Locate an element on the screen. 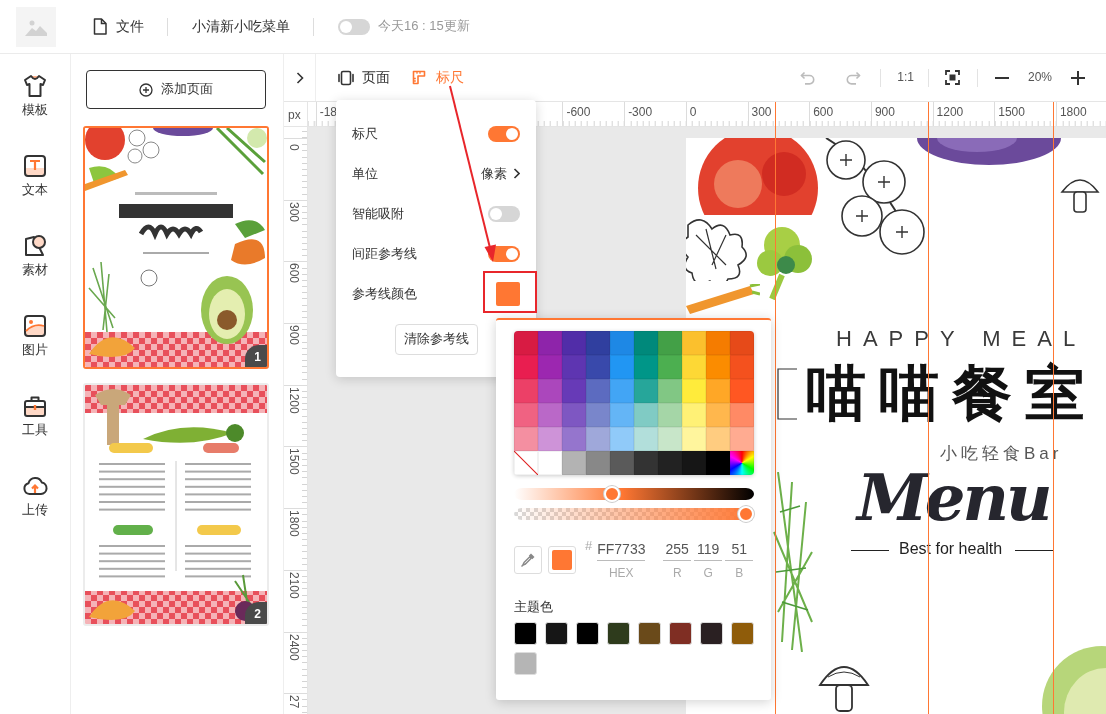 This screenshot has height=714, width=1106. page-thumbnail: 1 is located at coordinates (176, 247).